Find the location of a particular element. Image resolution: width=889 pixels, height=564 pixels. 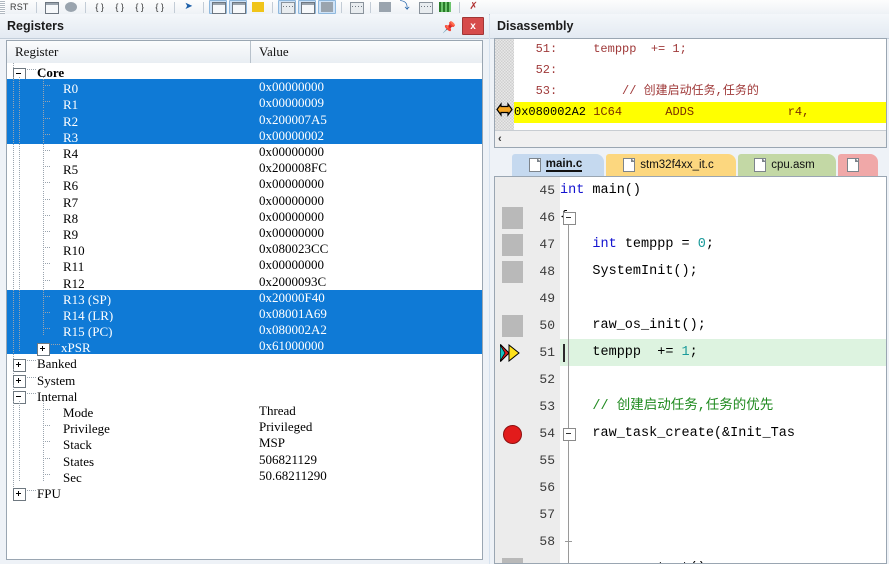

executable-code-marker is located at coordinates (512, 272).